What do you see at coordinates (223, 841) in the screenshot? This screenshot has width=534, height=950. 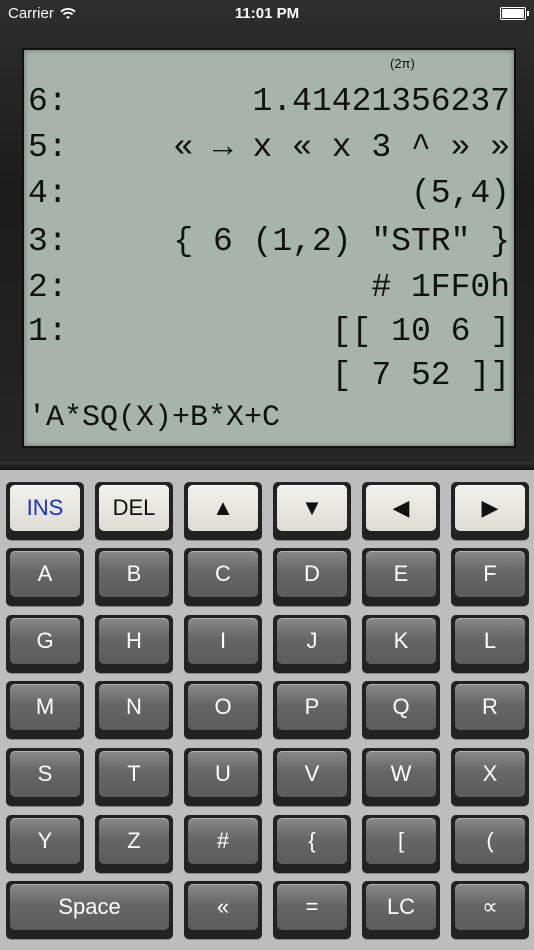 I see `key-label: #` at bounding box center [223, 841].